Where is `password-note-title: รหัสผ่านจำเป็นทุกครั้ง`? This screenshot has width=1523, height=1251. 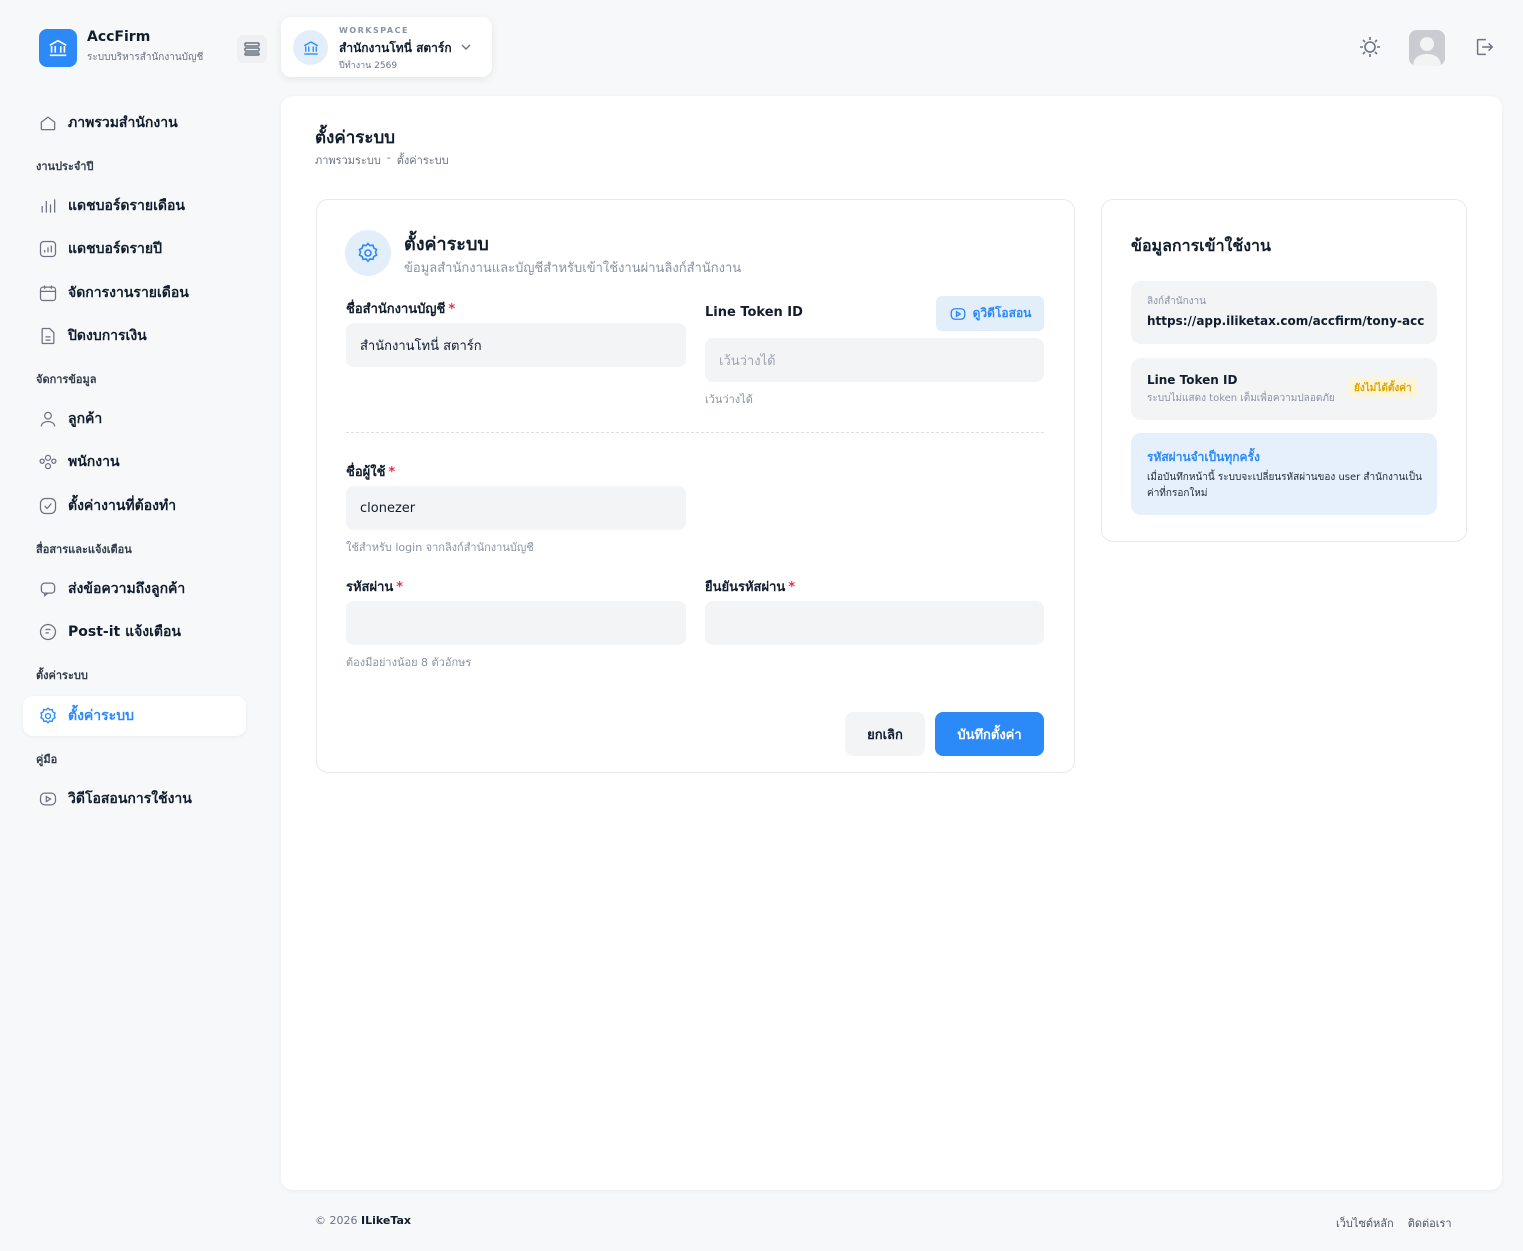
password-note-title: รหัสผ่านจำเป็นทุกครั้ง is located at coordinates (1203, 457).